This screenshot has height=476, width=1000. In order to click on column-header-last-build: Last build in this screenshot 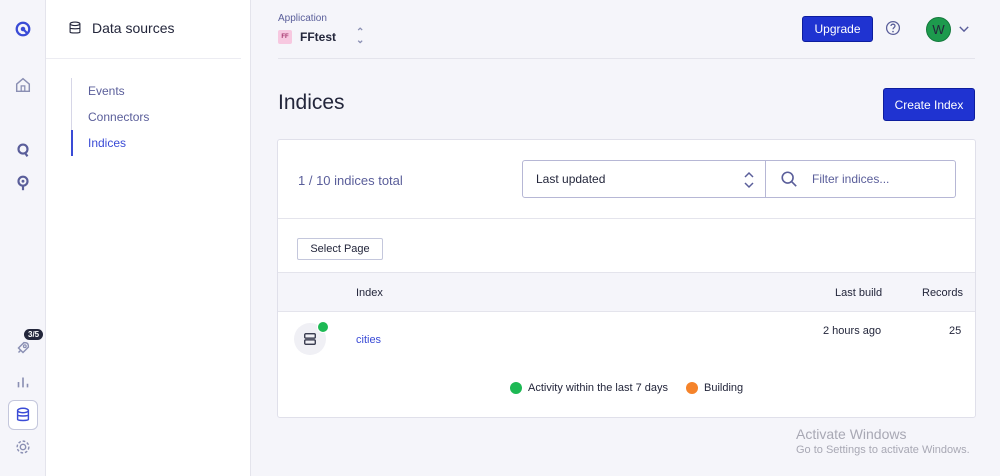, I will do `click(858, 293)`.